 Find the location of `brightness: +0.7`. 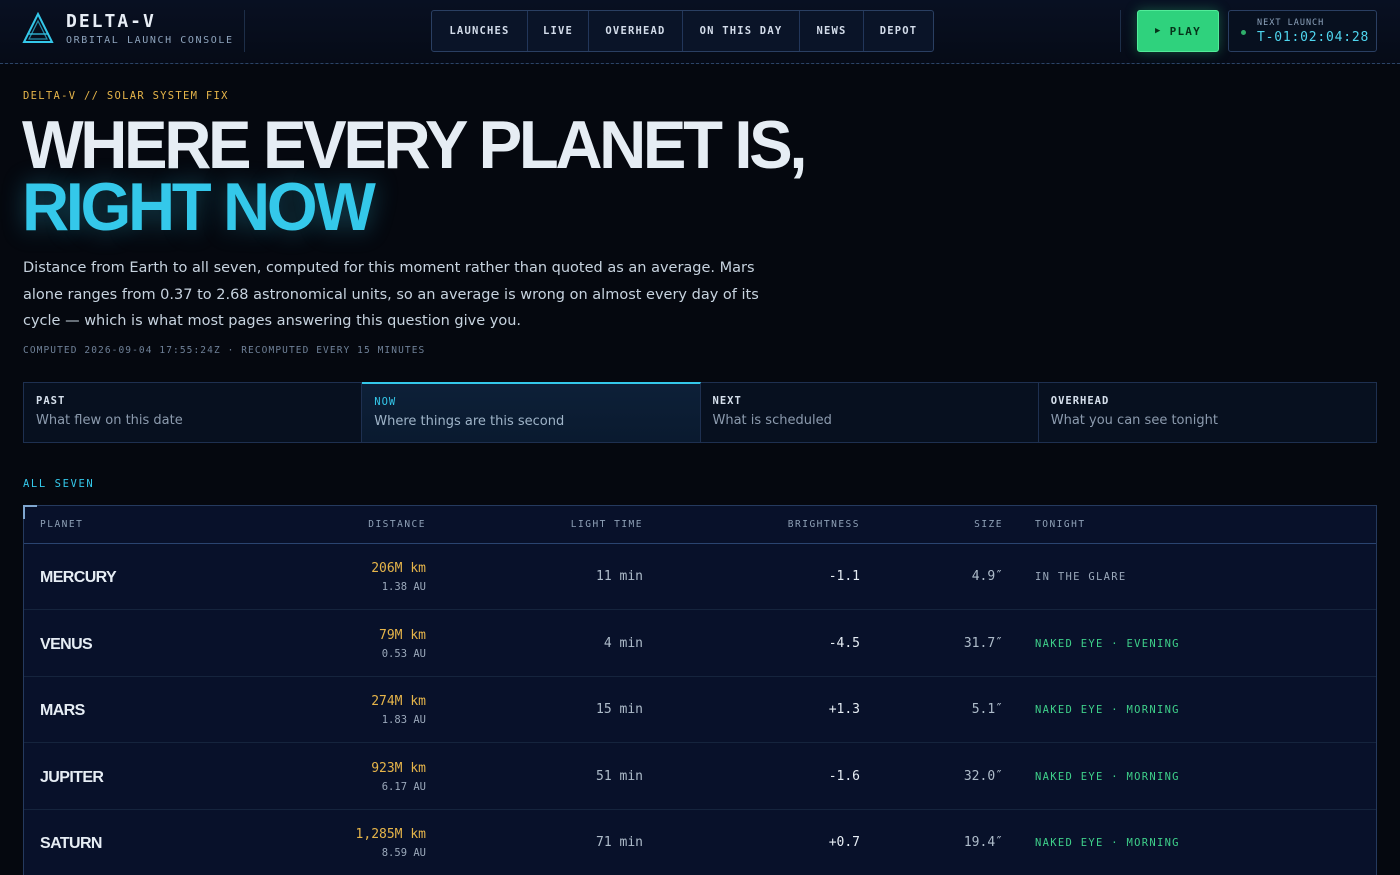

brightness: +0.7 is located at coordinates (844, 842).